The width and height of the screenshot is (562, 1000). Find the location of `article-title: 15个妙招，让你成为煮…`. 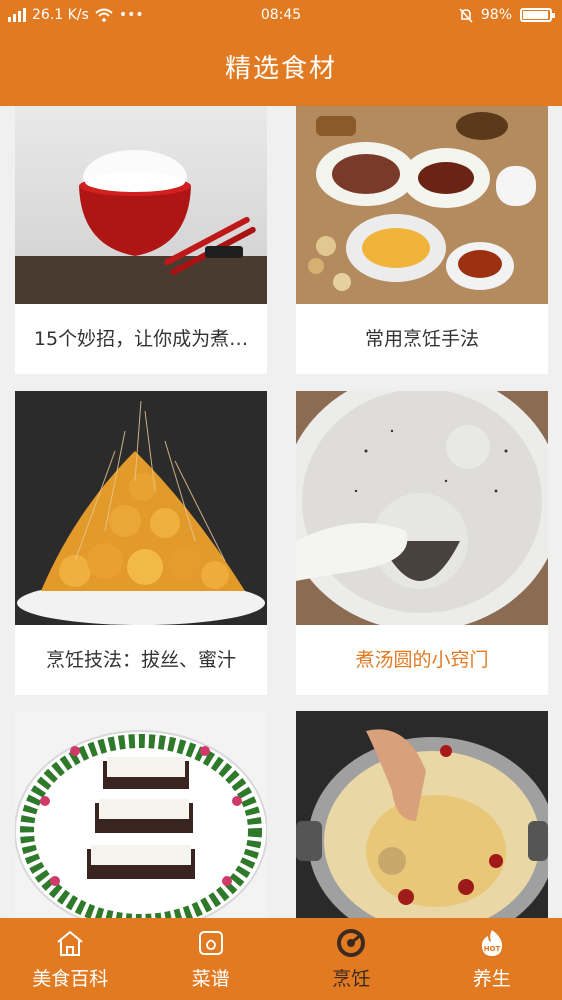

article-title: 15个妙招，让你成为煮… is located at coordinates (141, 339).